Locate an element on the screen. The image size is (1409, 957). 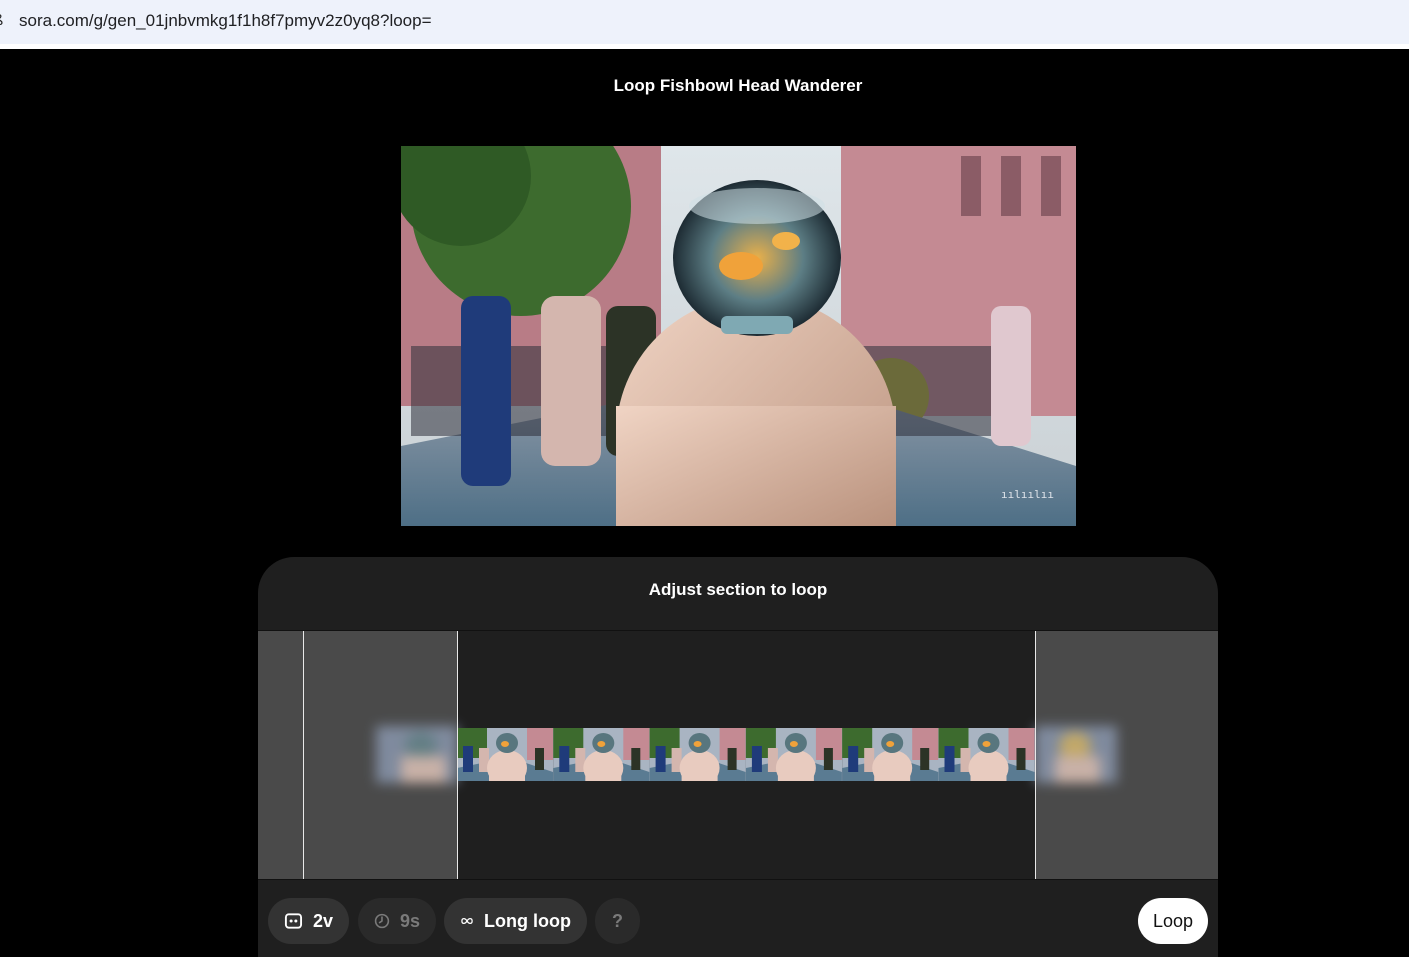
loop-type-label: Long loop is located at coordinates (527, 920).